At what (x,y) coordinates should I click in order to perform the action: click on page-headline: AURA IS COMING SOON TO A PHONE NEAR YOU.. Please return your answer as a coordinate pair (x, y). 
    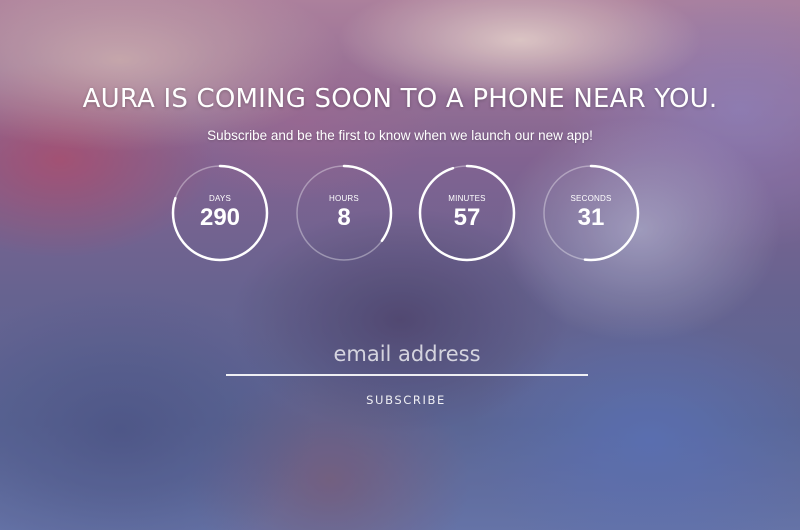
    Looking at the image, I should click on (400, 99).